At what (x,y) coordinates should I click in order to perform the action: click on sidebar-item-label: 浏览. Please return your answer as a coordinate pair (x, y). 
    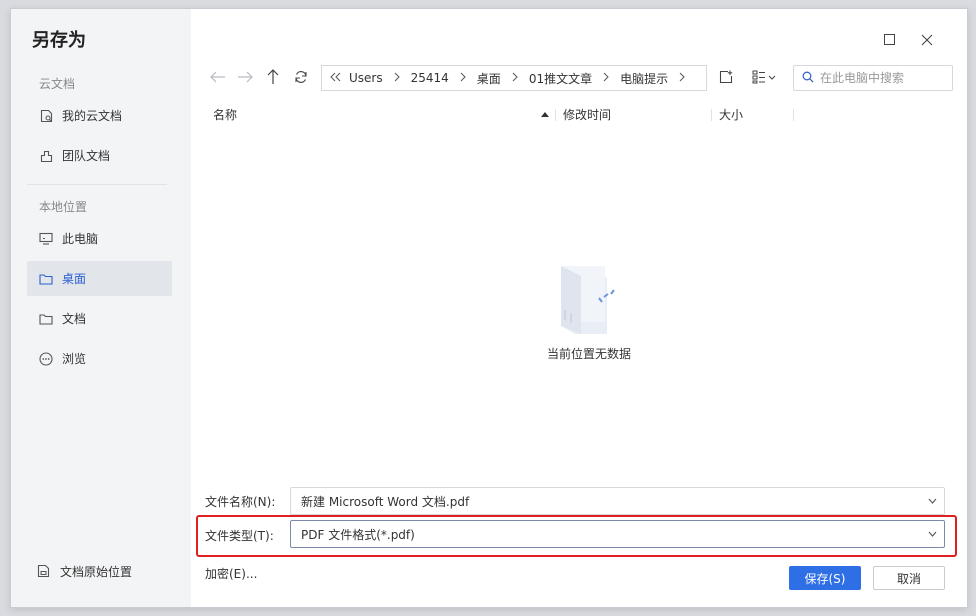
    Looking at the image, I should click on (74, 359).